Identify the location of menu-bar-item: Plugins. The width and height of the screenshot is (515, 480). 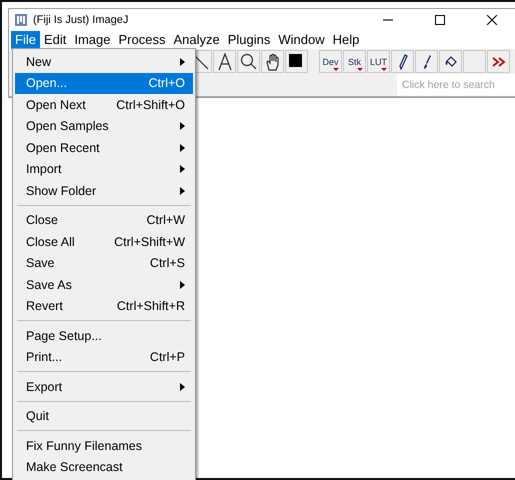
(249, 40).